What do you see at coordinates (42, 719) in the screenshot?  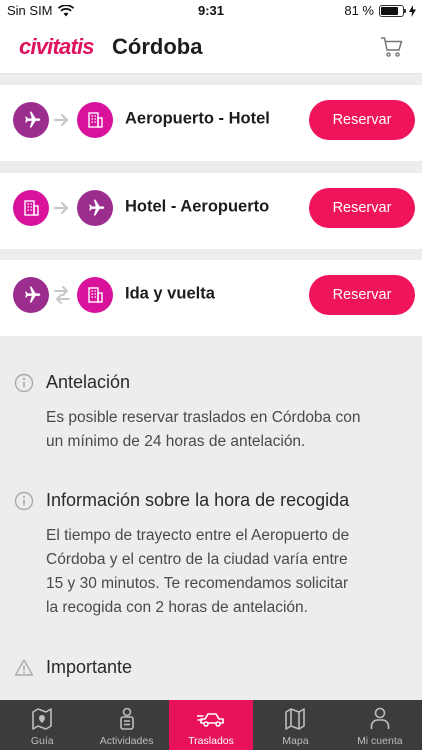 I see `map-book-icon` at bounding box center [42, 719].